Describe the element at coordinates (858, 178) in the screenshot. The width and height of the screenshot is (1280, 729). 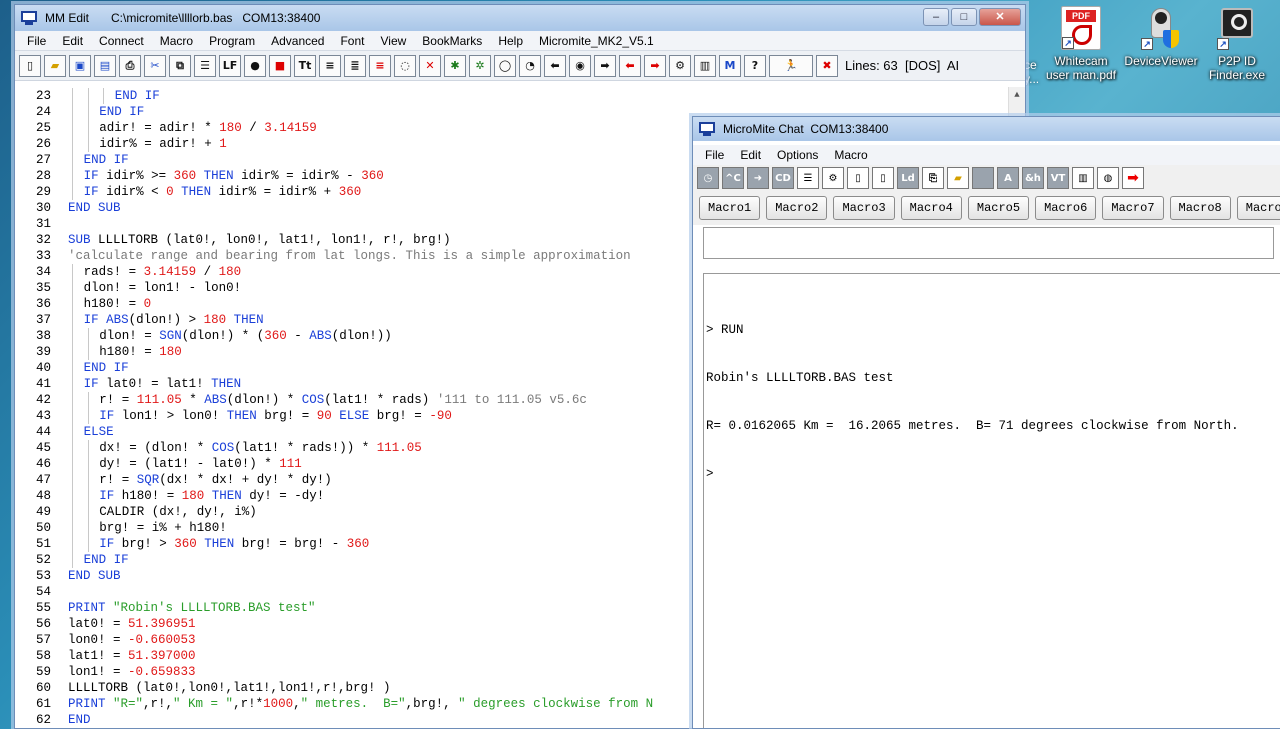
I see `page-icon: ▯` at that location.